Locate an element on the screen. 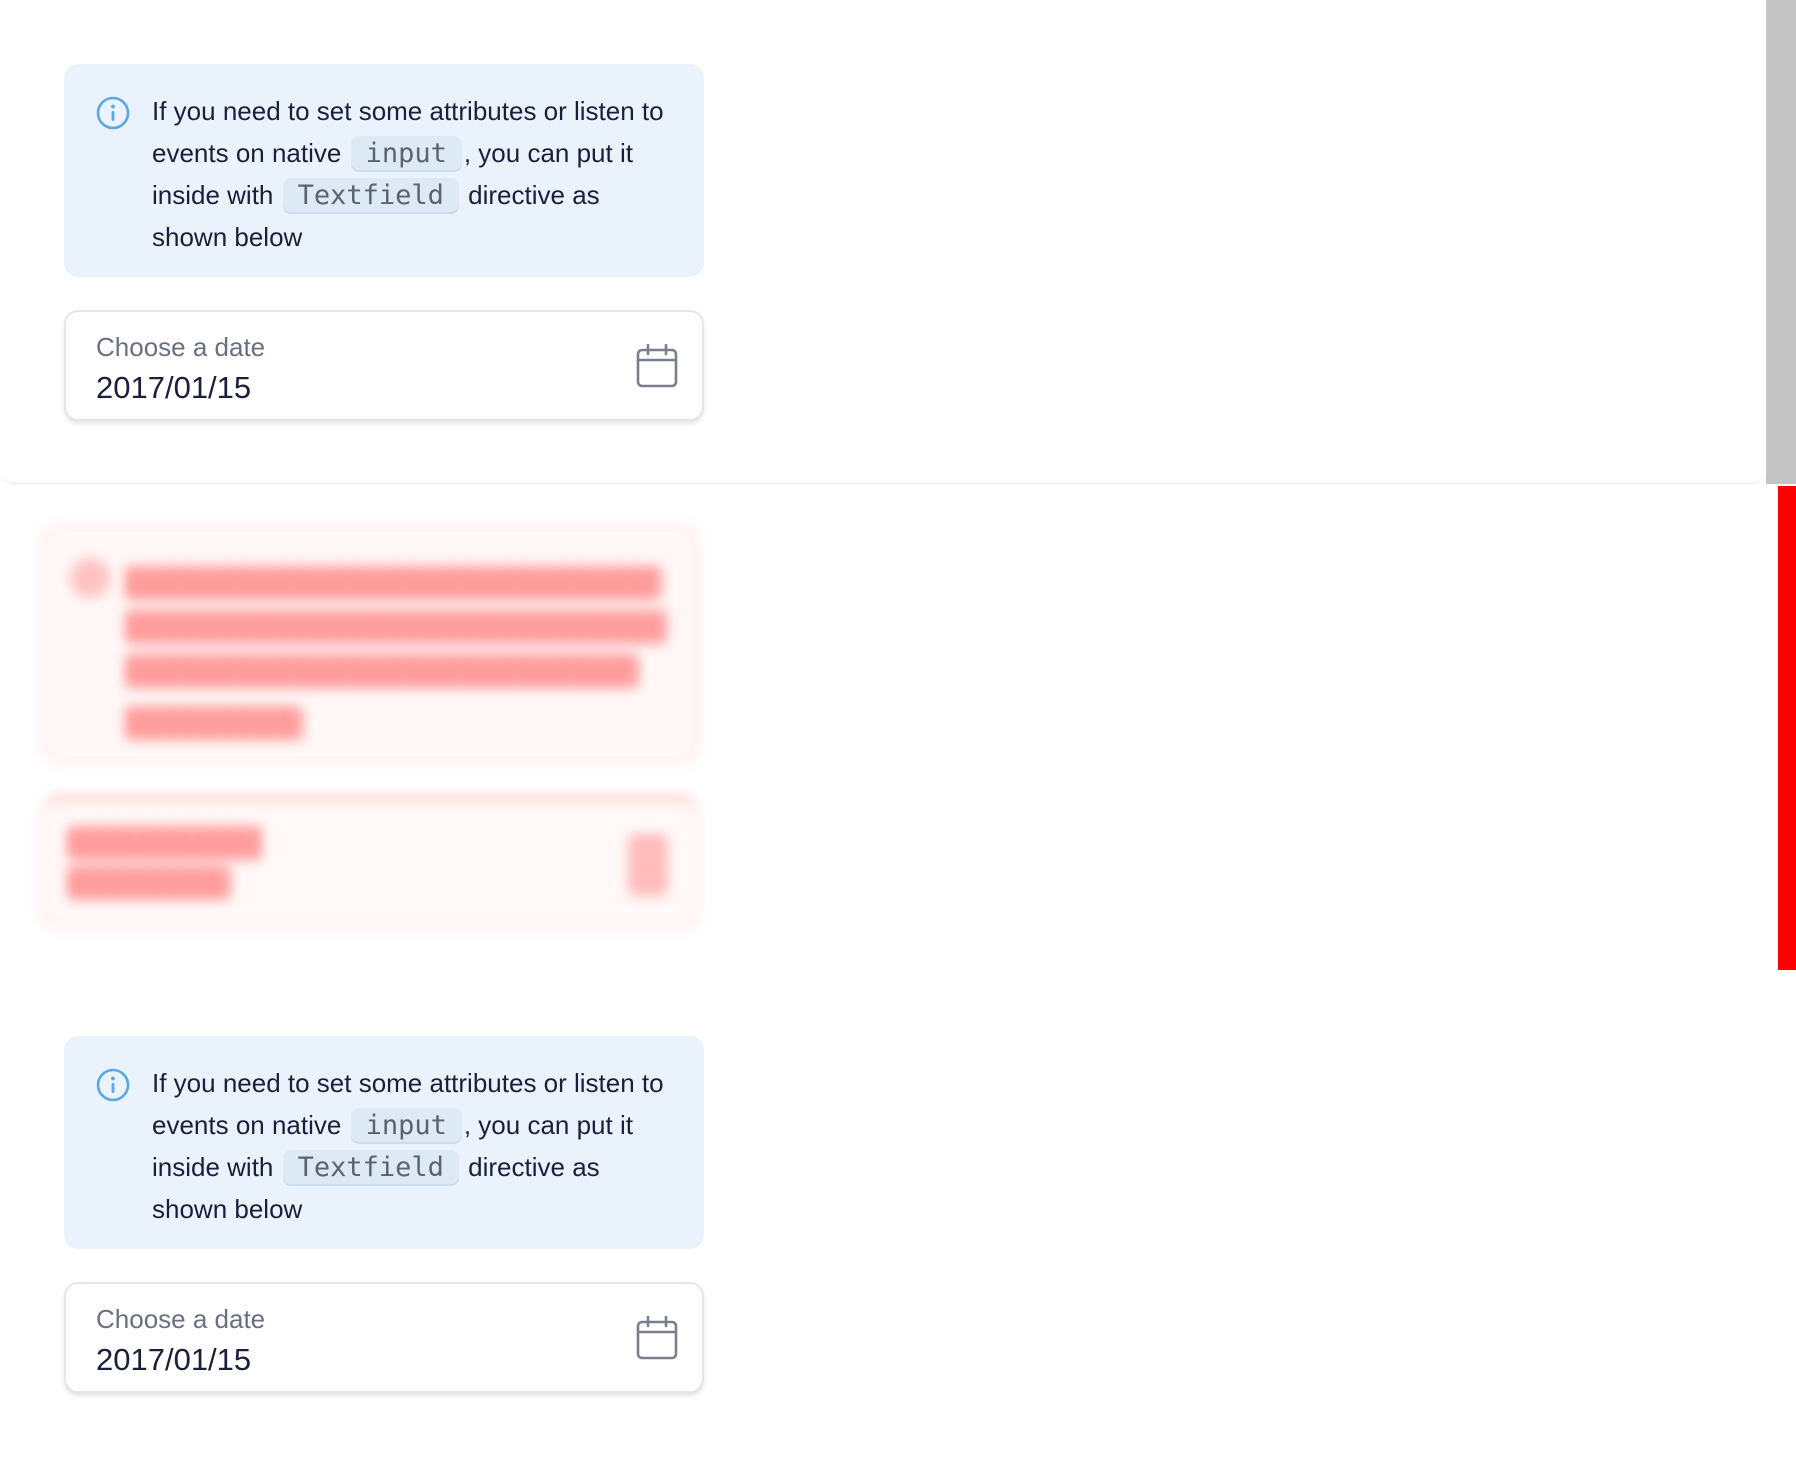 The image size is (1796, 1458). scrollbar-highlight is located at coordinates (1787, 728).